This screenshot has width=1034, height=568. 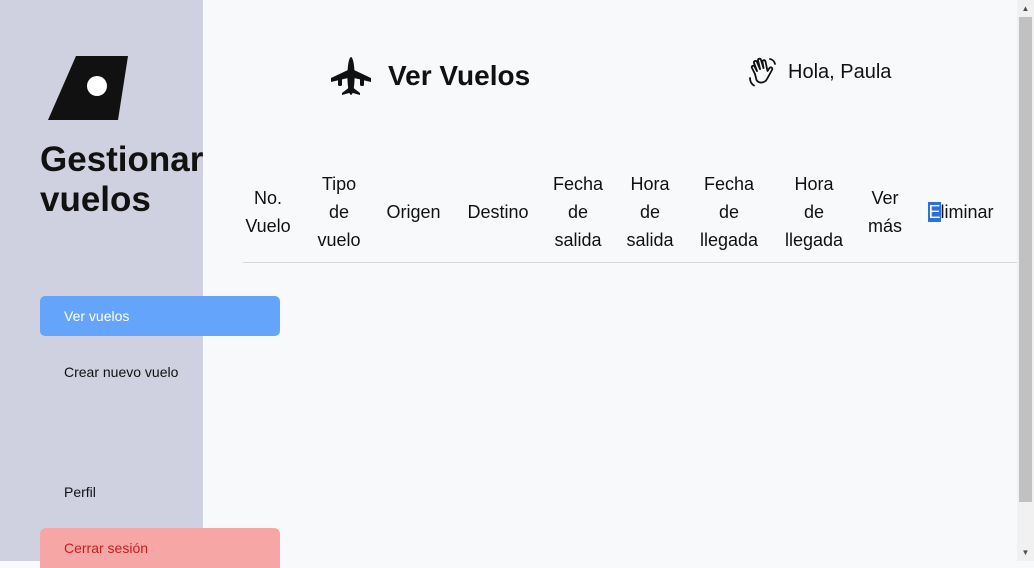 What do you see at coordinates (961, 212) in the screenshot?
I see `column-header-eliminar: Eliminar` at bounding box center [961, 212].